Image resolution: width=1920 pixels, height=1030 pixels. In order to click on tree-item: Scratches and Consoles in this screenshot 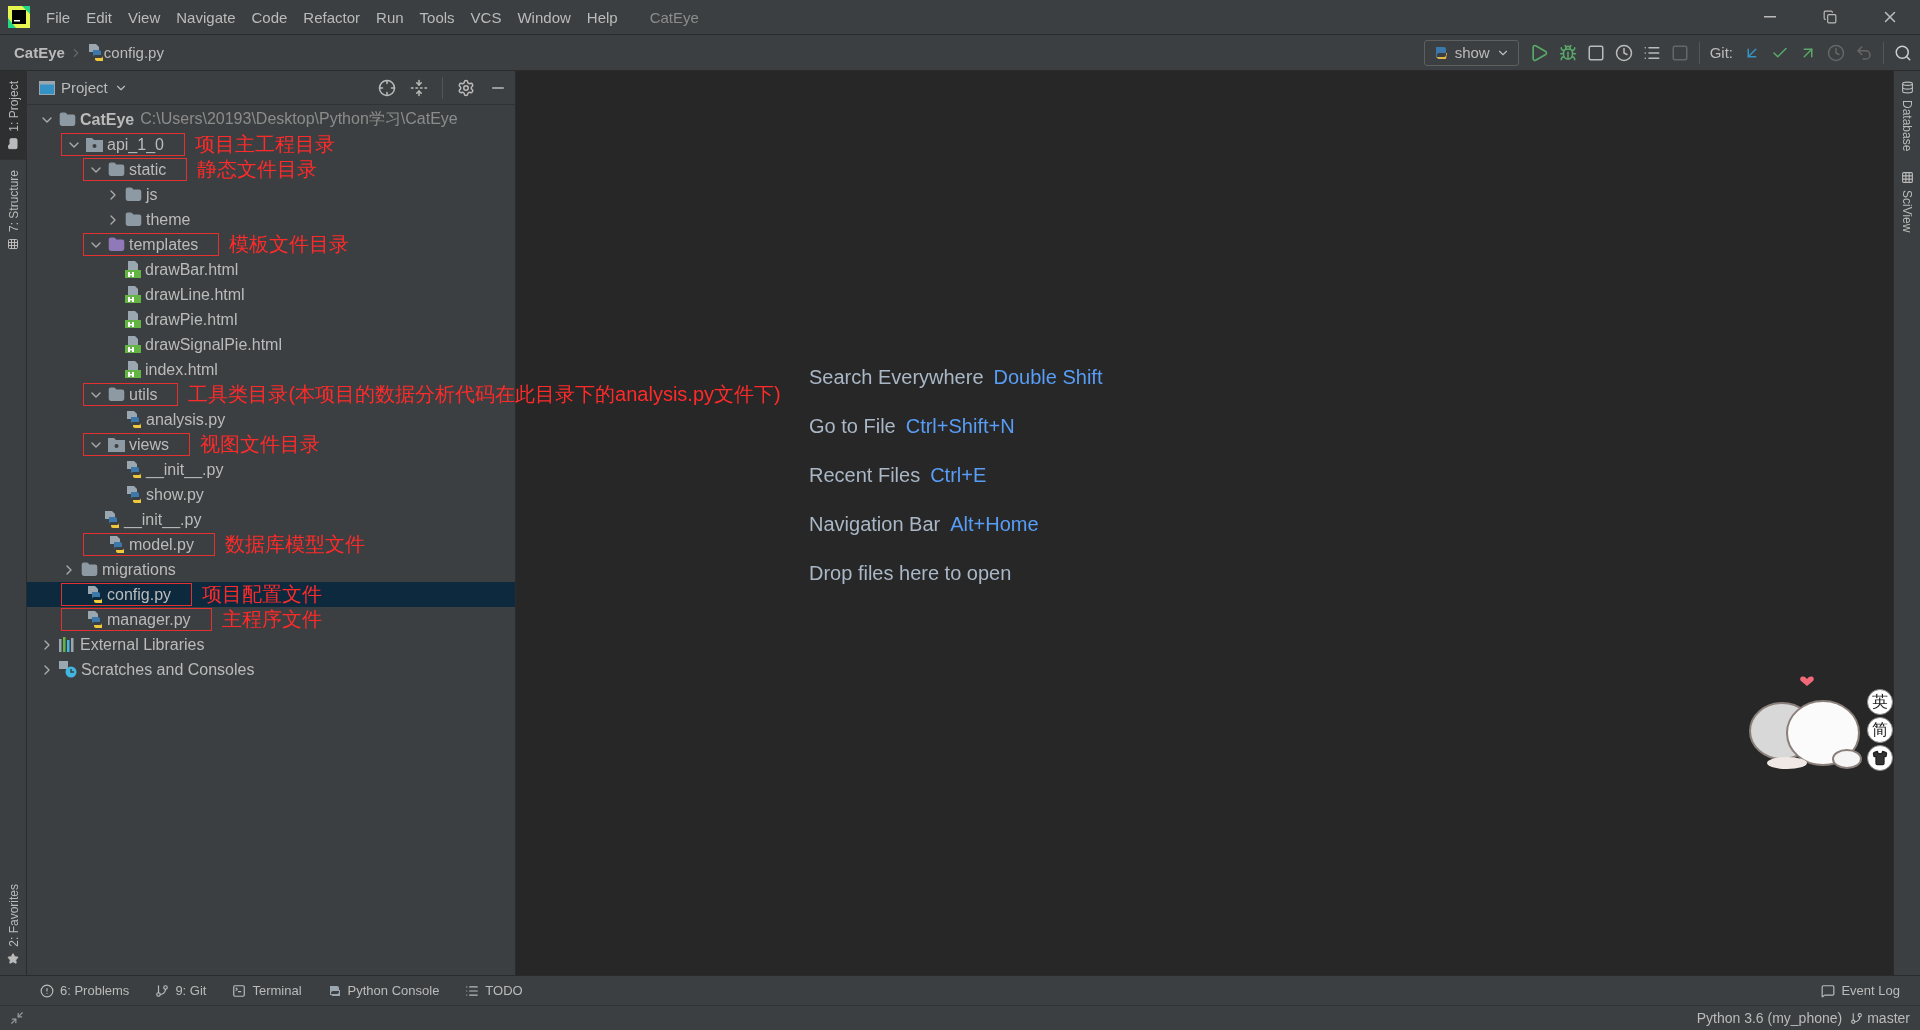, I will do `click(271, 669)`.